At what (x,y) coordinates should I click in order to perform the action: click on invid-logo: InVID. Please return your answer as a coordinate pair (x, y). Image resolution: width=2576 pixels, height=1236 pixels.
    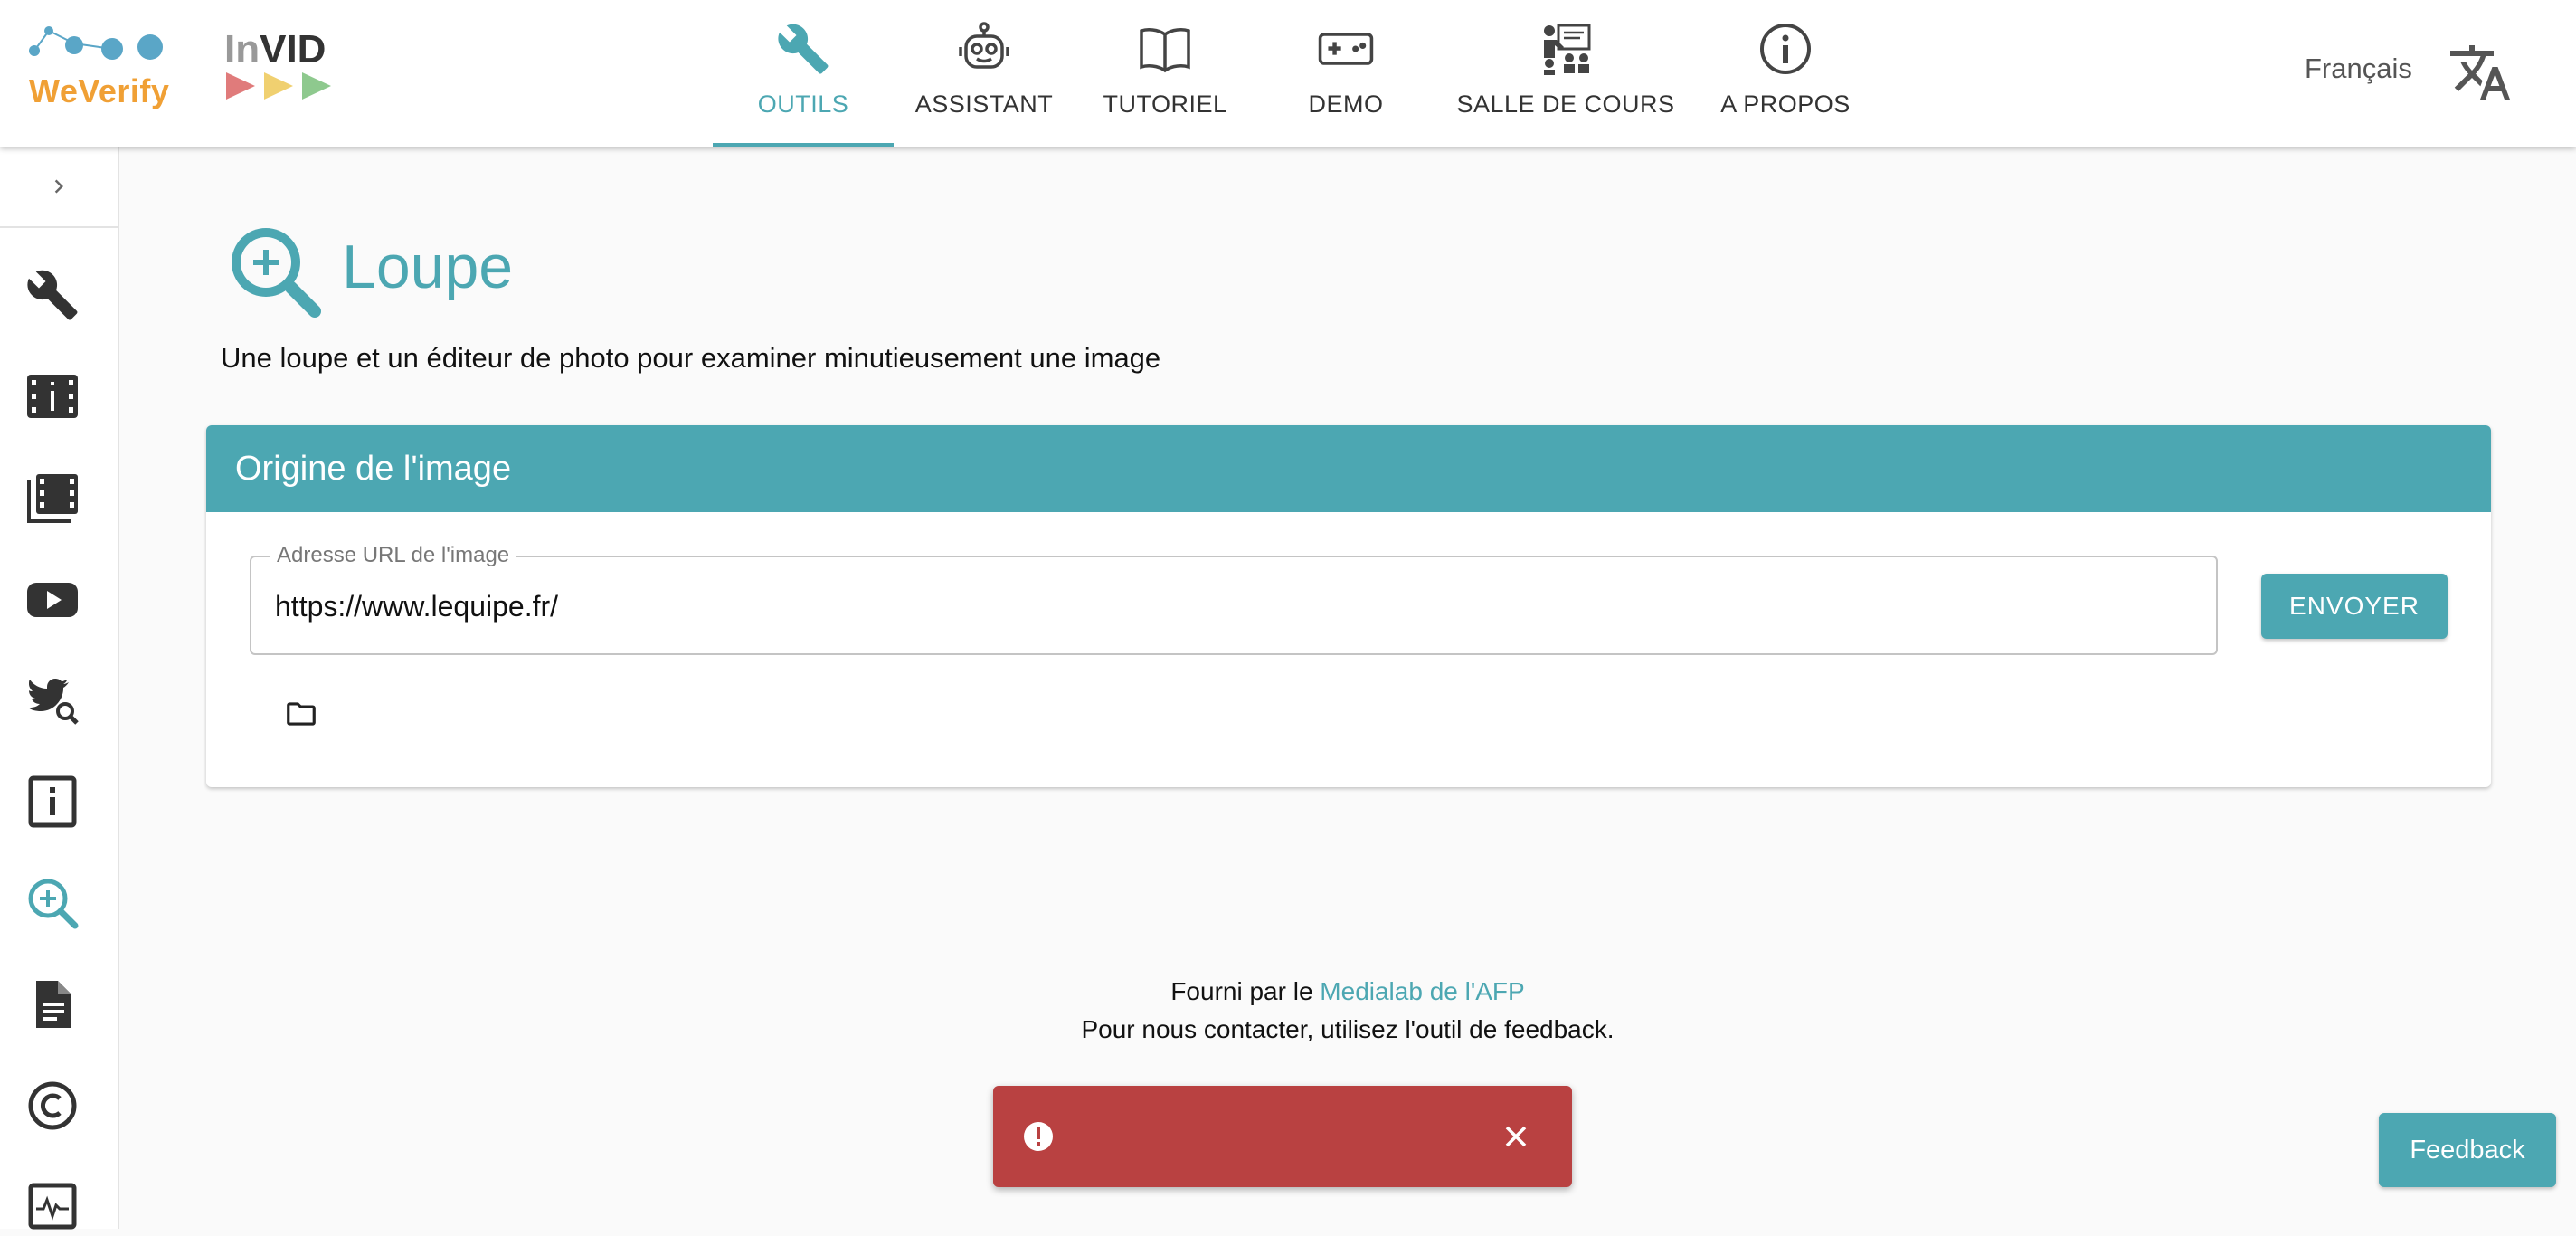
    Looking at the image, I should click on (283, 68).